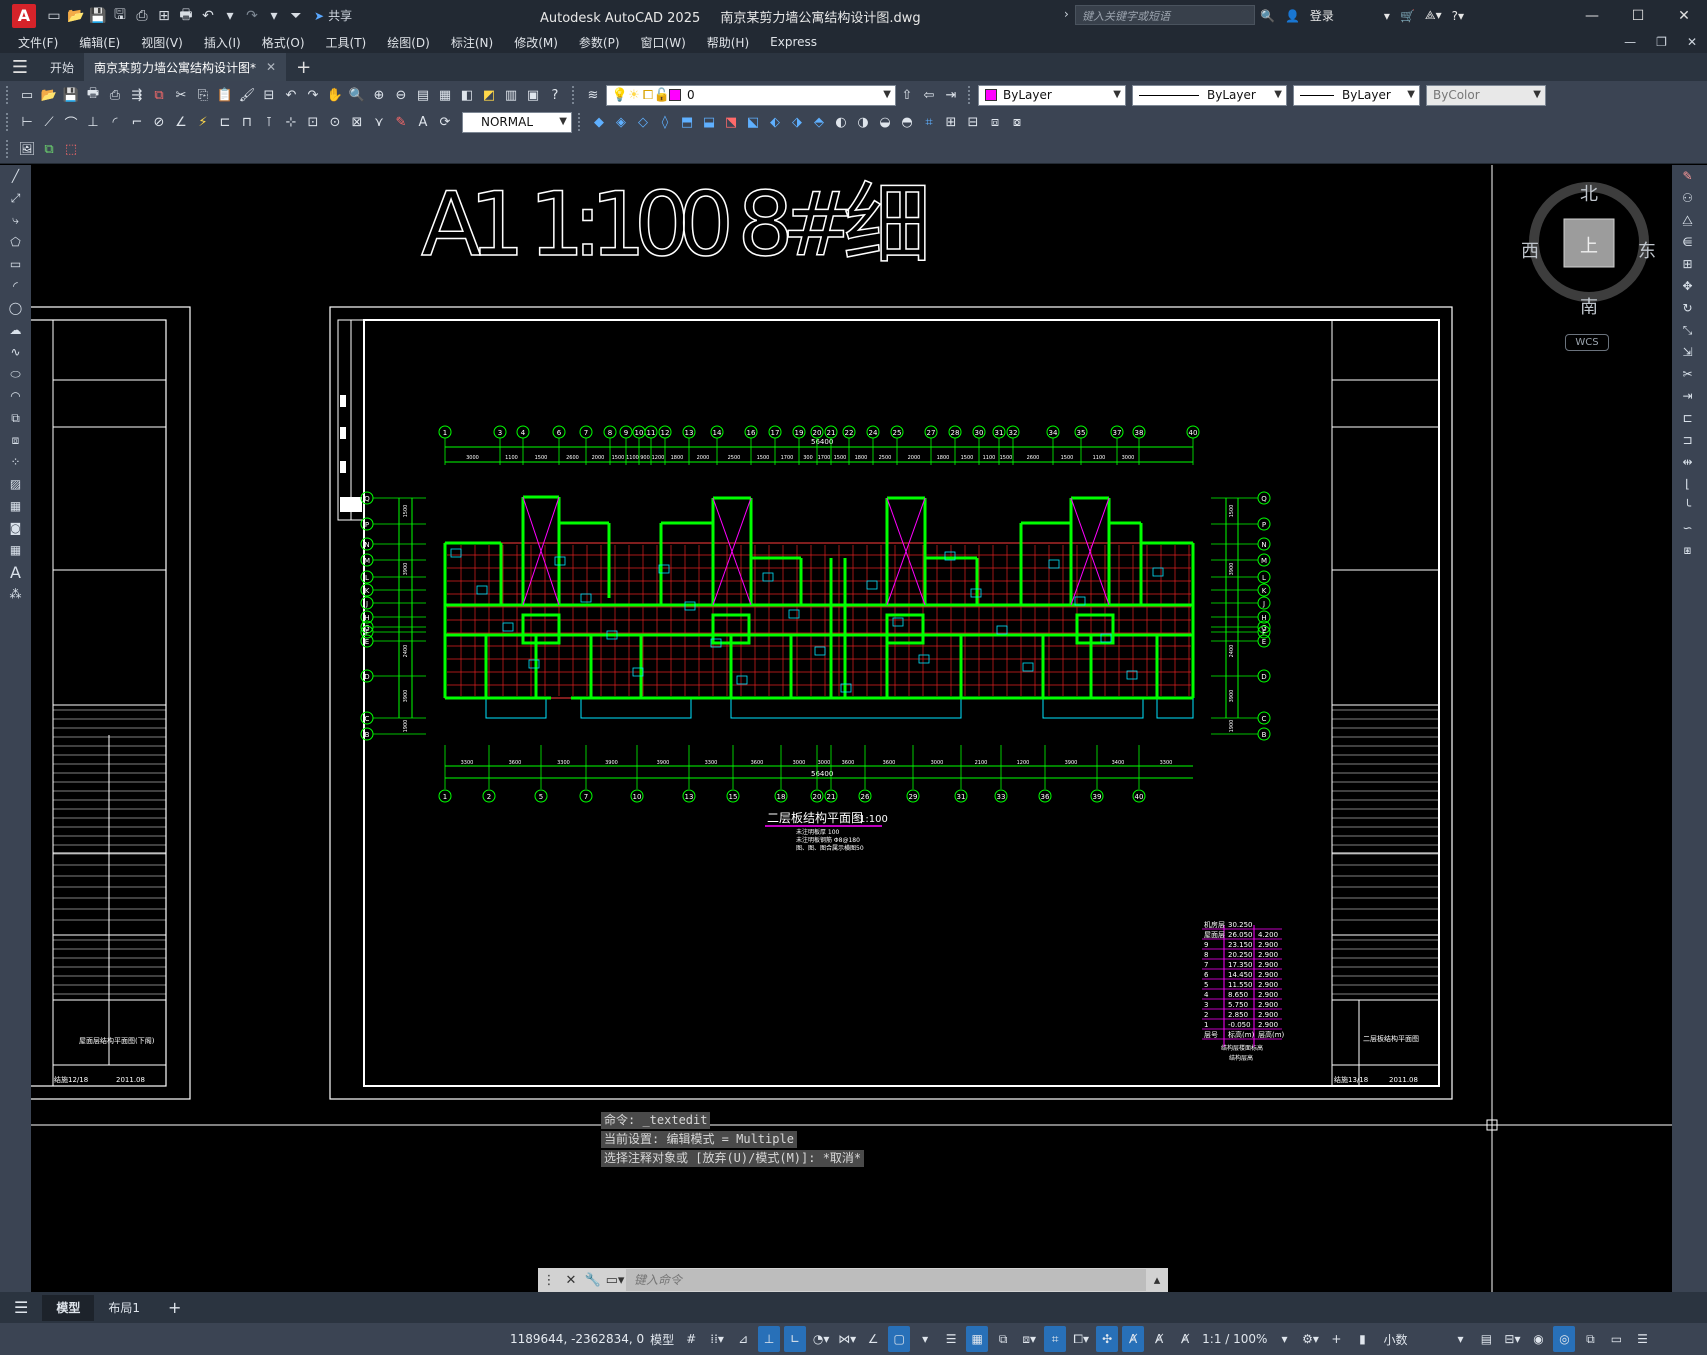  I want to click on object-snap-icon: ▢, so click(899, 1339).